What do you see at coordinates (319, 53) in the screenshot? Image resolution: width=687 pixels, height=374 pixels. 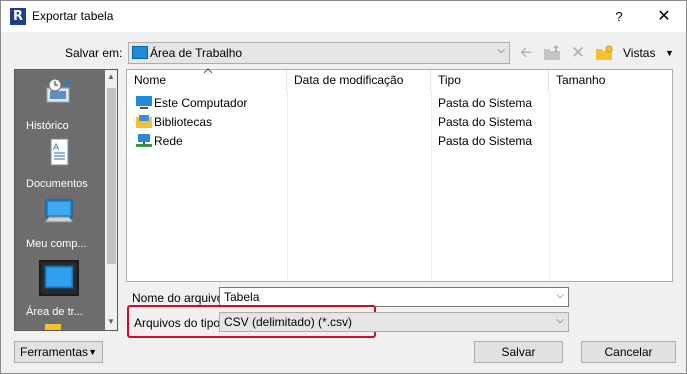 I see `save-in-dropdown: Área de Trabalho ⌵` at bounding box center [319, 53].